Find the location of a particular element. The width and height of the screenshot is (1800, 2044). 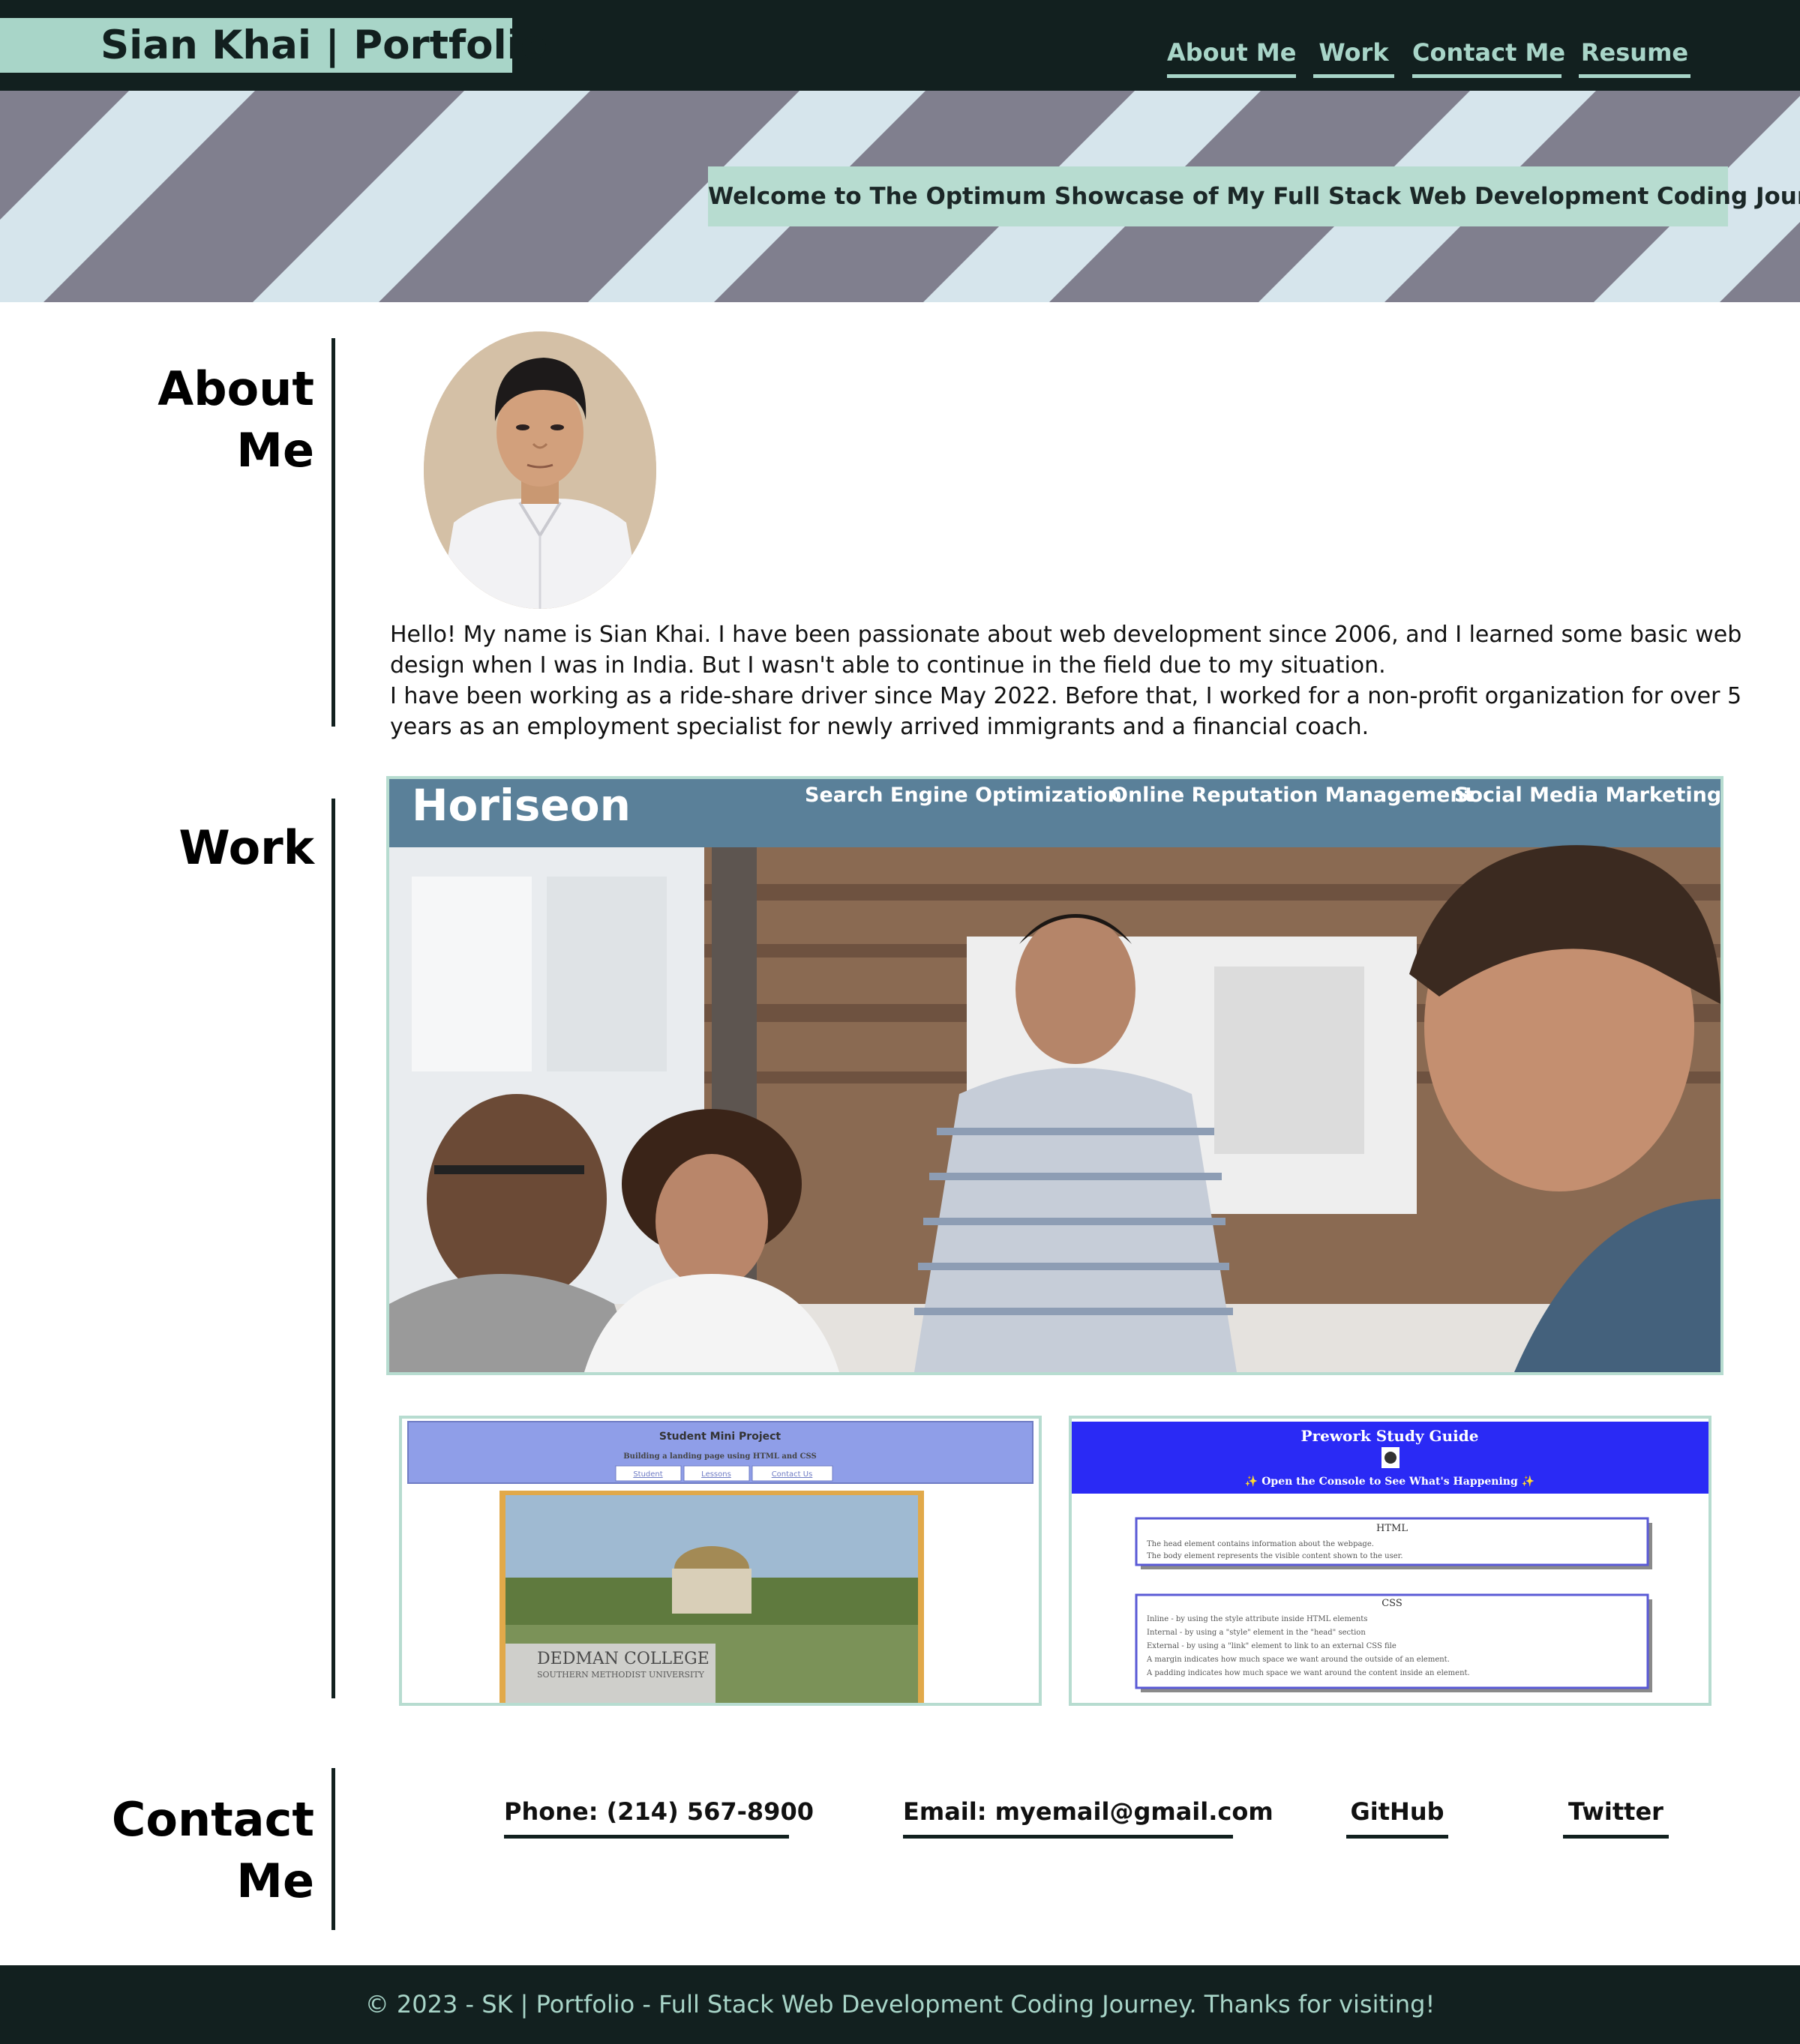

mini-project-link-contact: Contact Us is located at coordinates (792, 1474).